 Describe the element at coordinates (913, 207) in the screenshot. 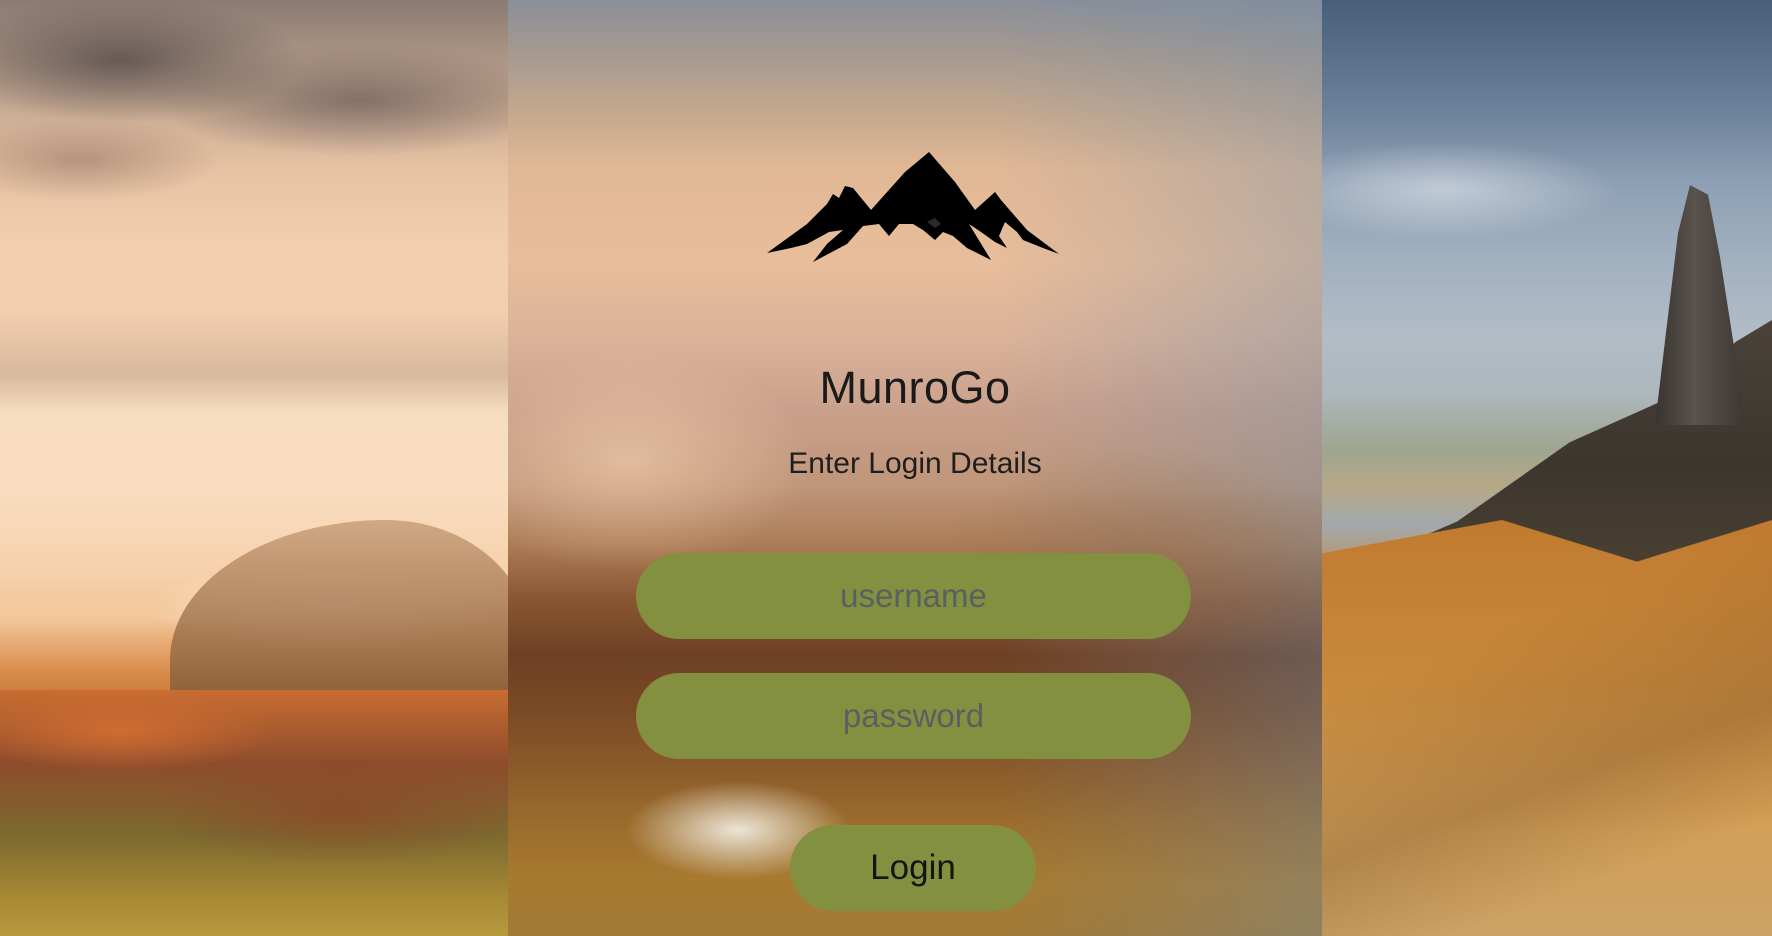

I see `mountains-icon` at that location.